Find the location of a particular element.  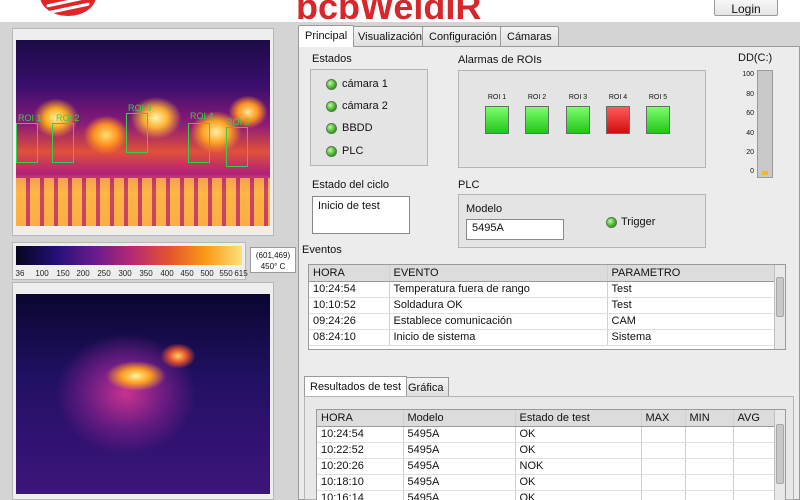

table-row: 10:18:10 5495A OK is located at coordinates (551, 482).